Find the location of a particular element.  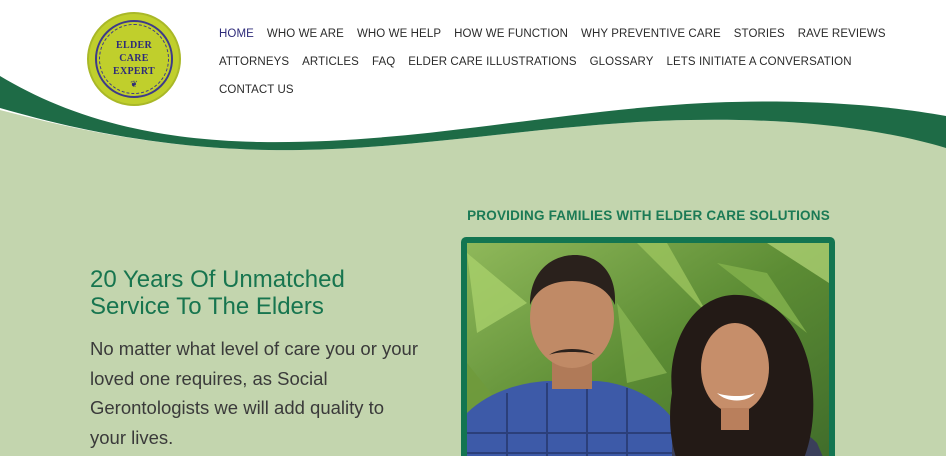

nav-who-we-help: WHO WE HELP is located at coordinates (399, 34).